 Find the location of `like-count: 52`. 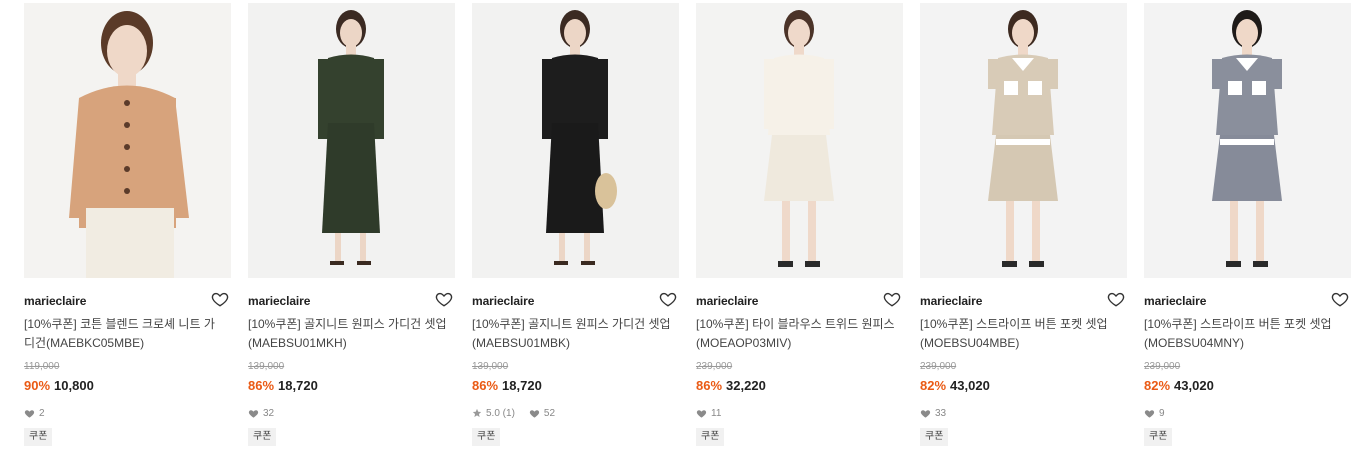

like-count: 52 is located at coordinates (549, 413).